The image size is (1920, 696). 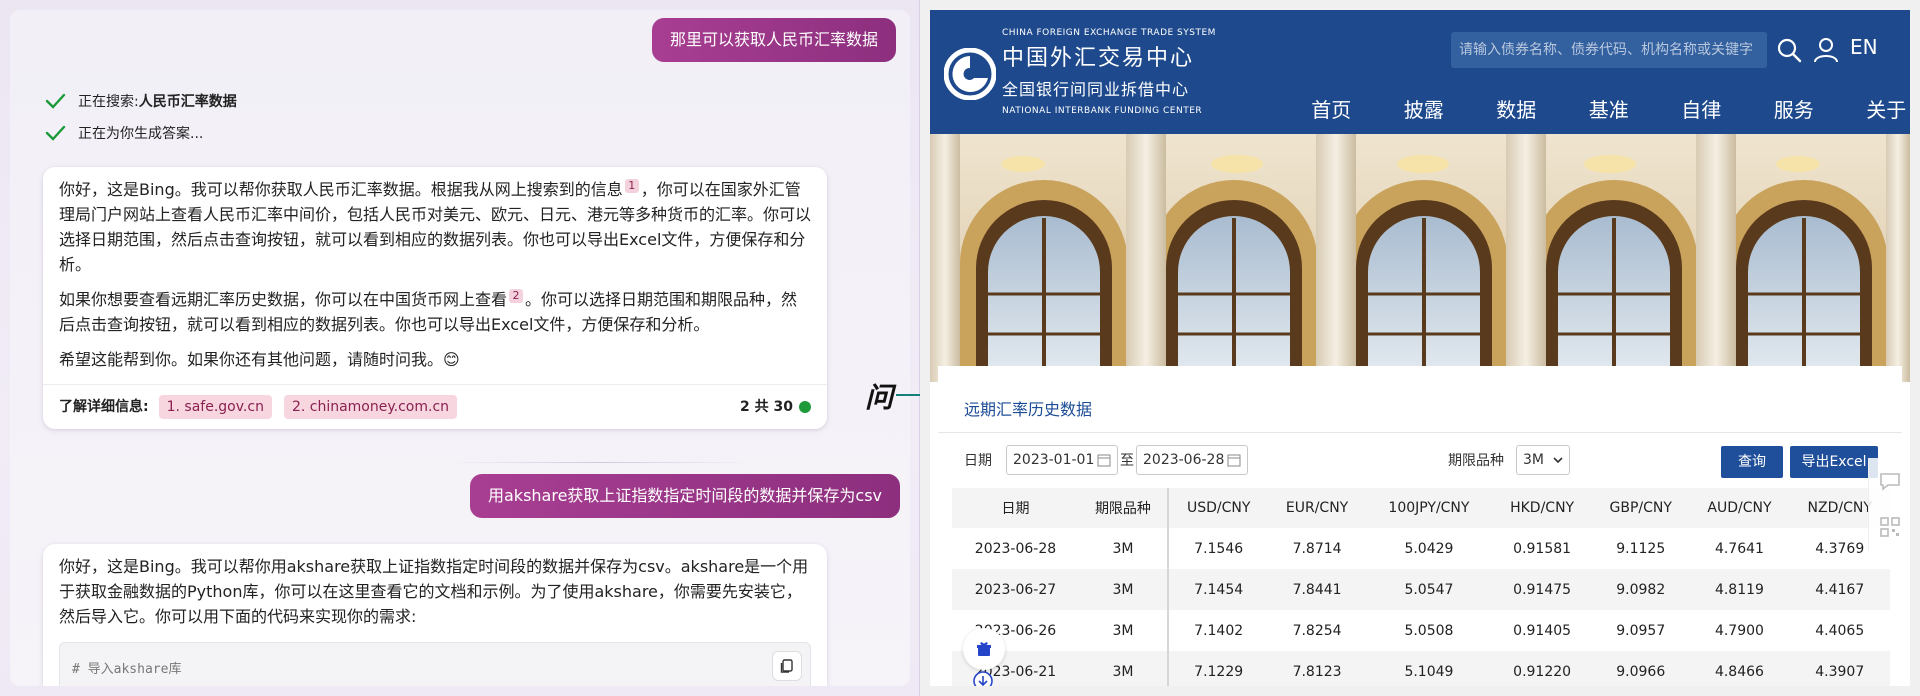 I want to click on date-to-label: 至, so click(x=1127, y=461).